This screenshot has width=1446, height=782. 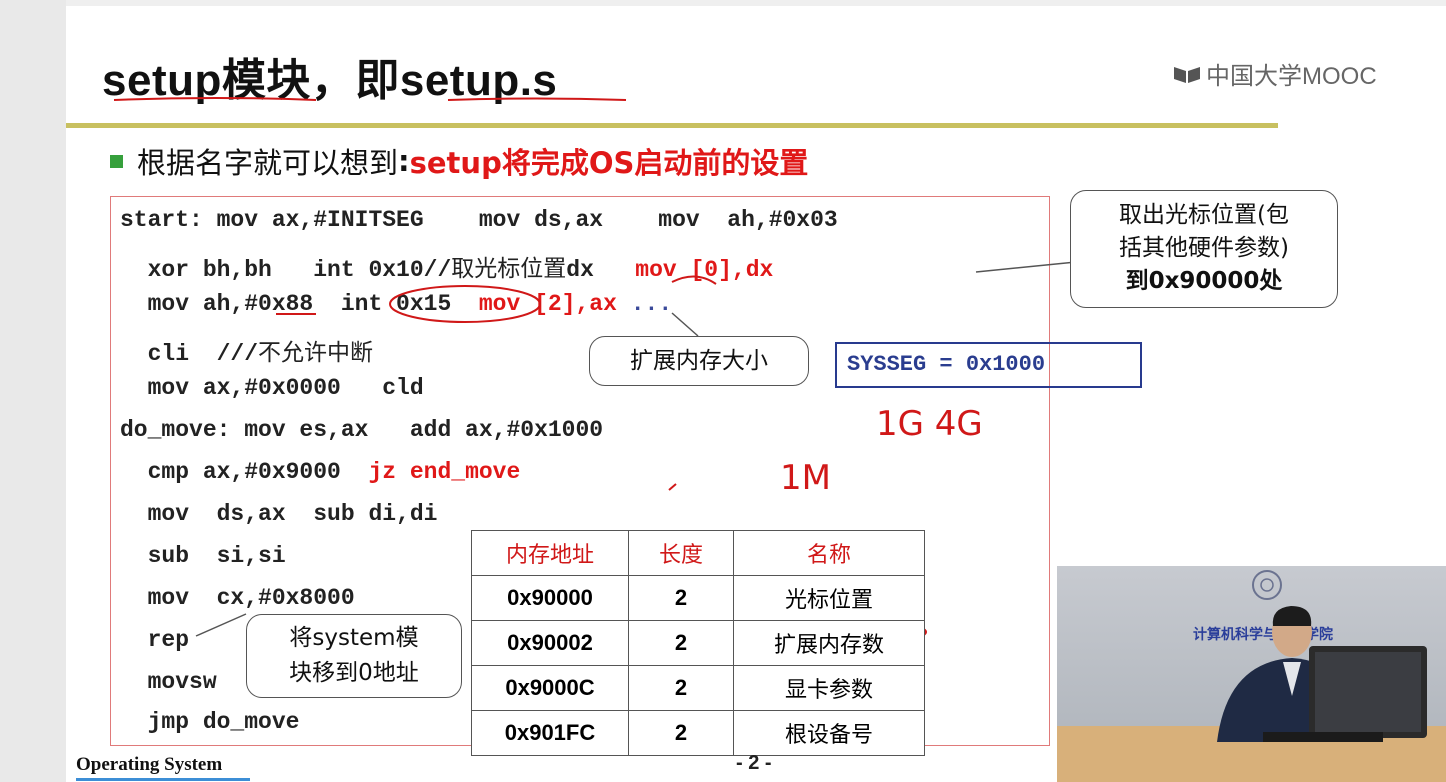 I want to click on bullet-square-icon, so click(x=116, y=161).